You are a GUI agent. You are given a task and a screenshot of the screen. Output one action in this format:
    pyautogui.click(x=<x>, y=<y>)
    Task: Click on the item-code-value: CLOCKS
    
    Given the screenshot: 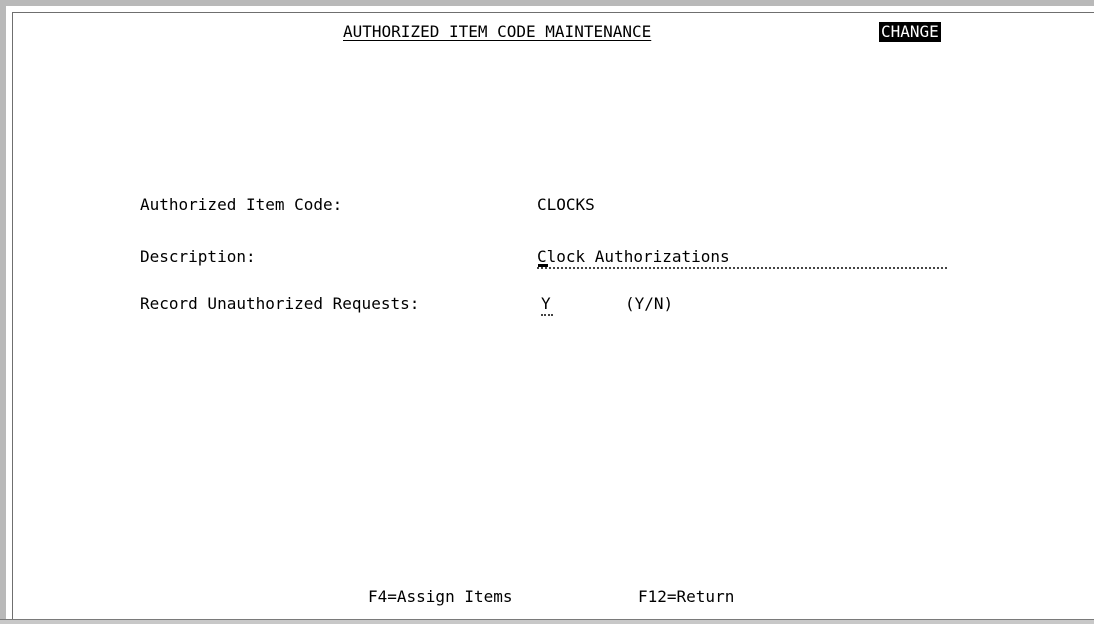 What is the action you would take?
    pyautogui.click(x=566, y=204)
    